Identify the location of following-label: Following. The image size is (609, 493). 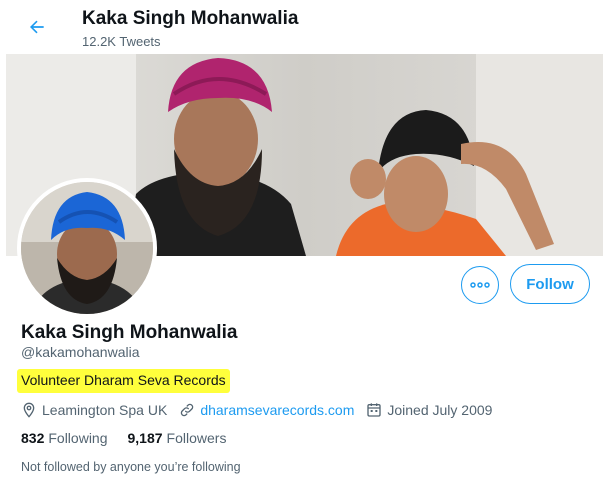
(78, 438).